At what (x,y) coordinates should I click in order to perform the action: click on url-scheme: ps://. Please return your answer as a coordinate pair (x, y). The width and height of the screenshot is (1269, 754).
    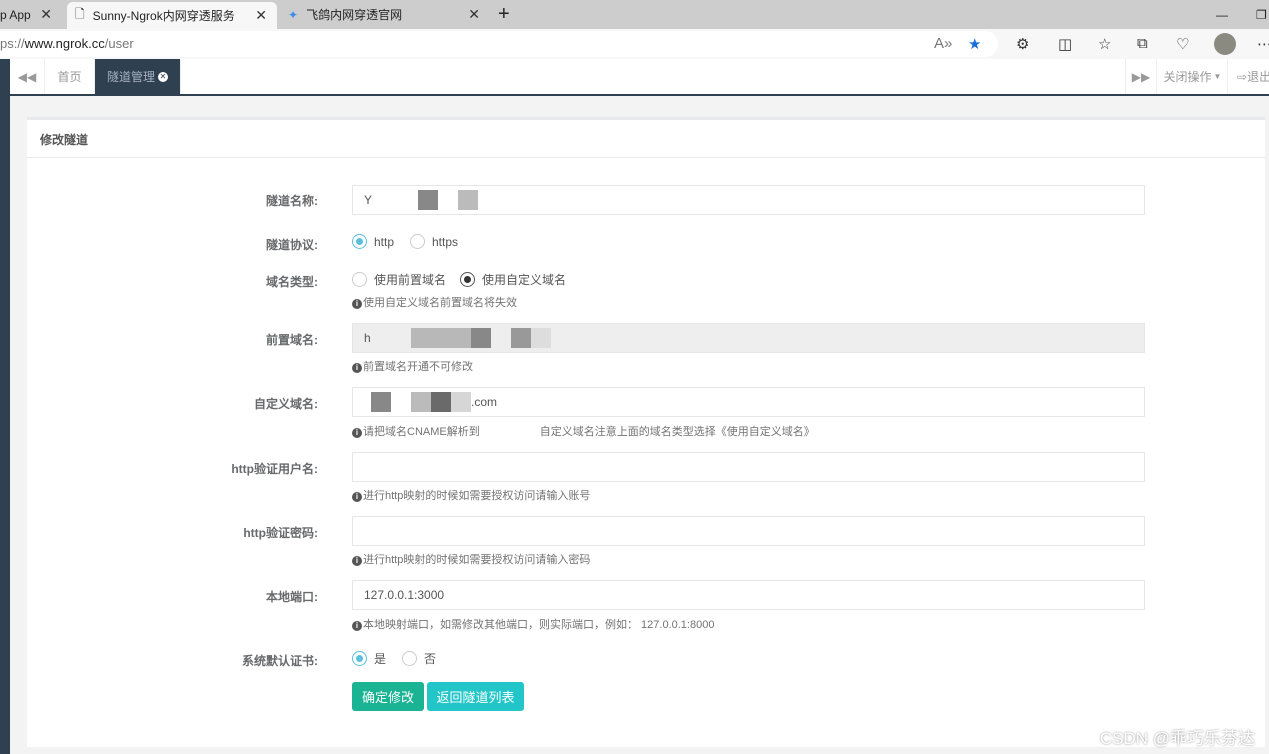
    Looking at the image, I should click on (12, 43).